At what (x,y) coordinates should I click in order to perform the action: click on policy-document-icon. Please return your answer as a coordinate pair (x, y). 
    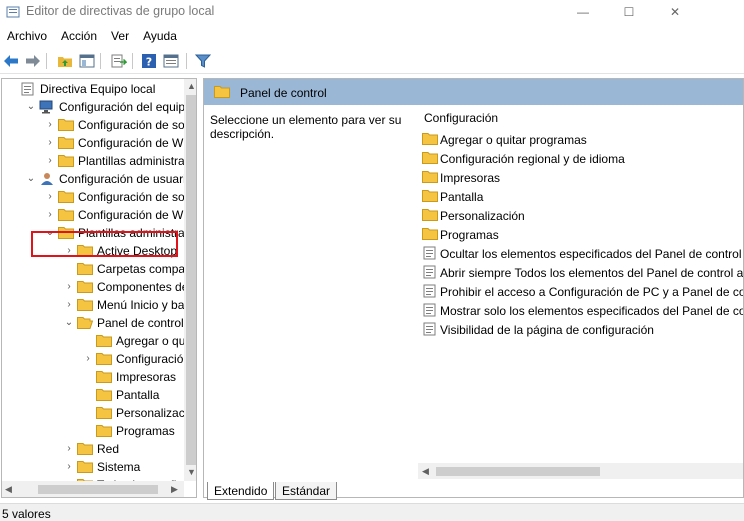
    Looking at the image, I should click on (28, 89).